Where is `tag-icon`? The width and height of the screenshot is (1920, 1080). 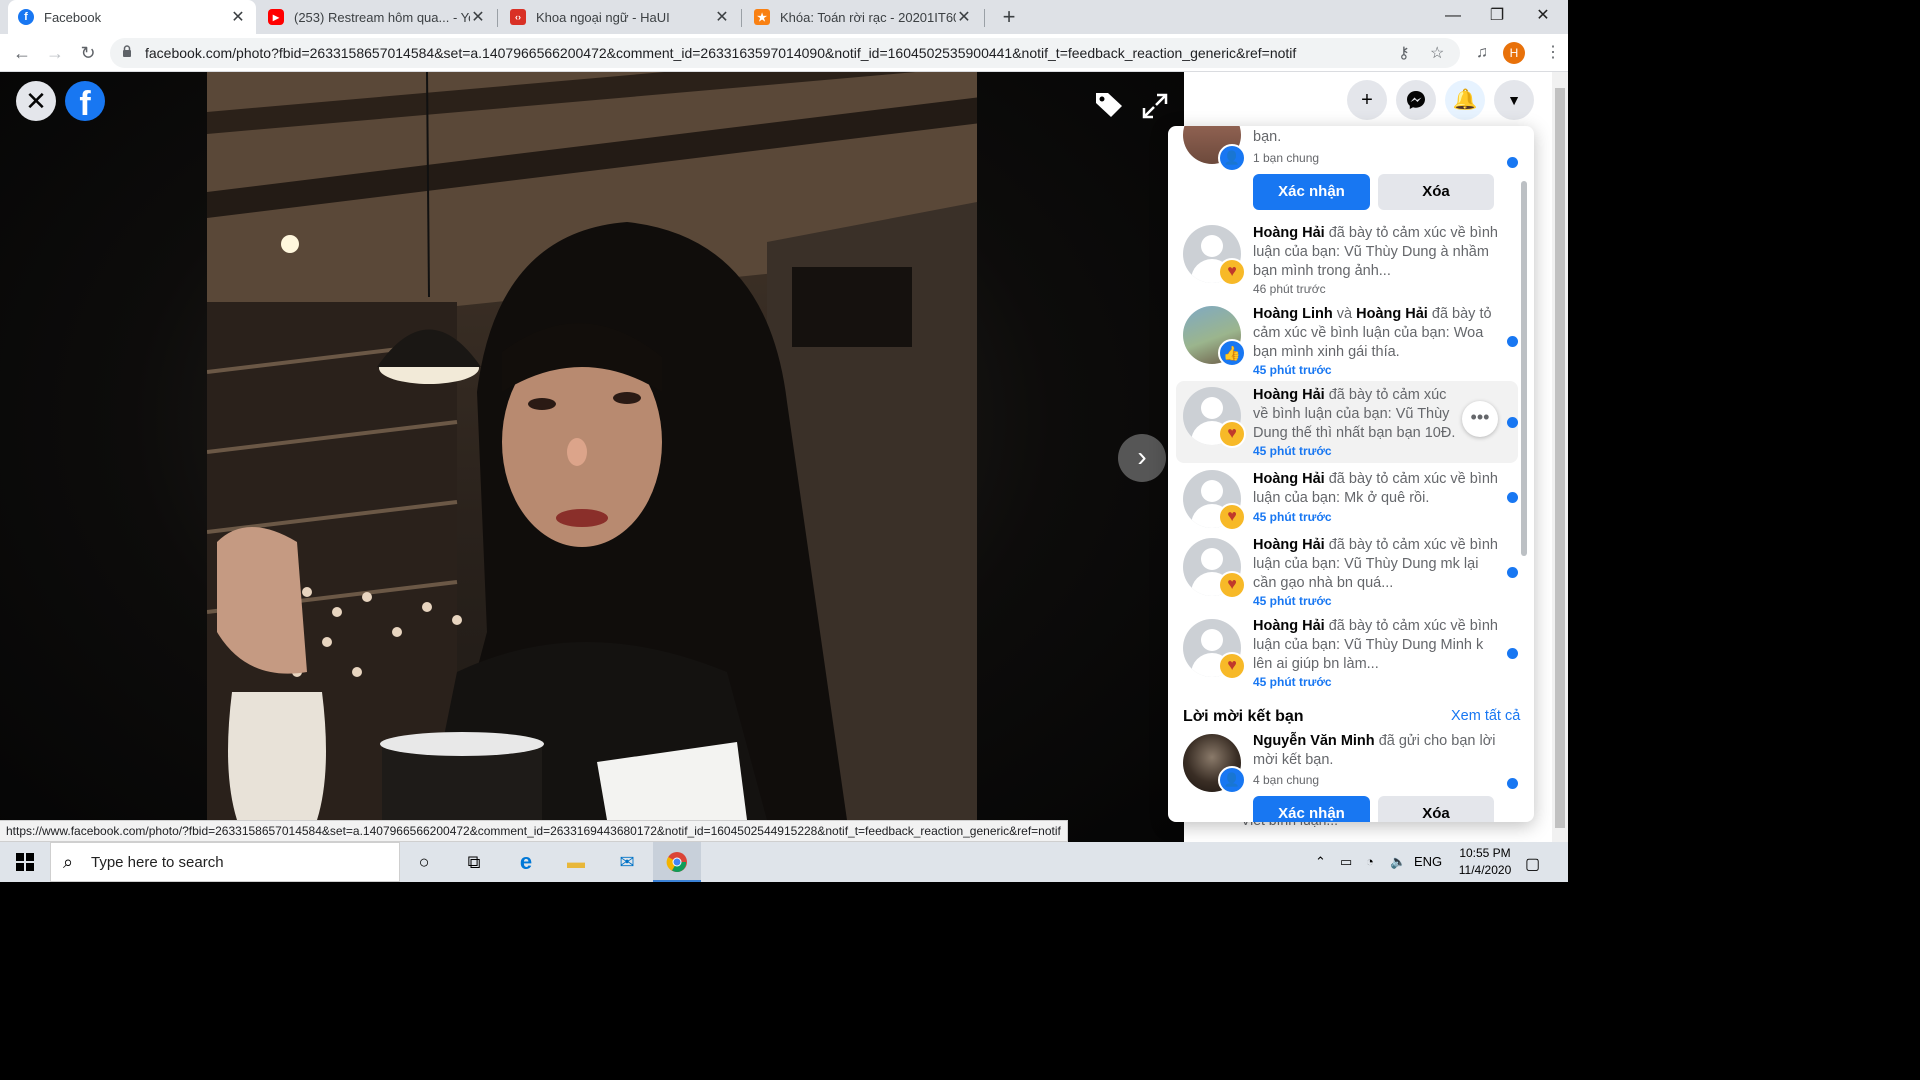 tag-icon is located at coordinates (1109, 104).